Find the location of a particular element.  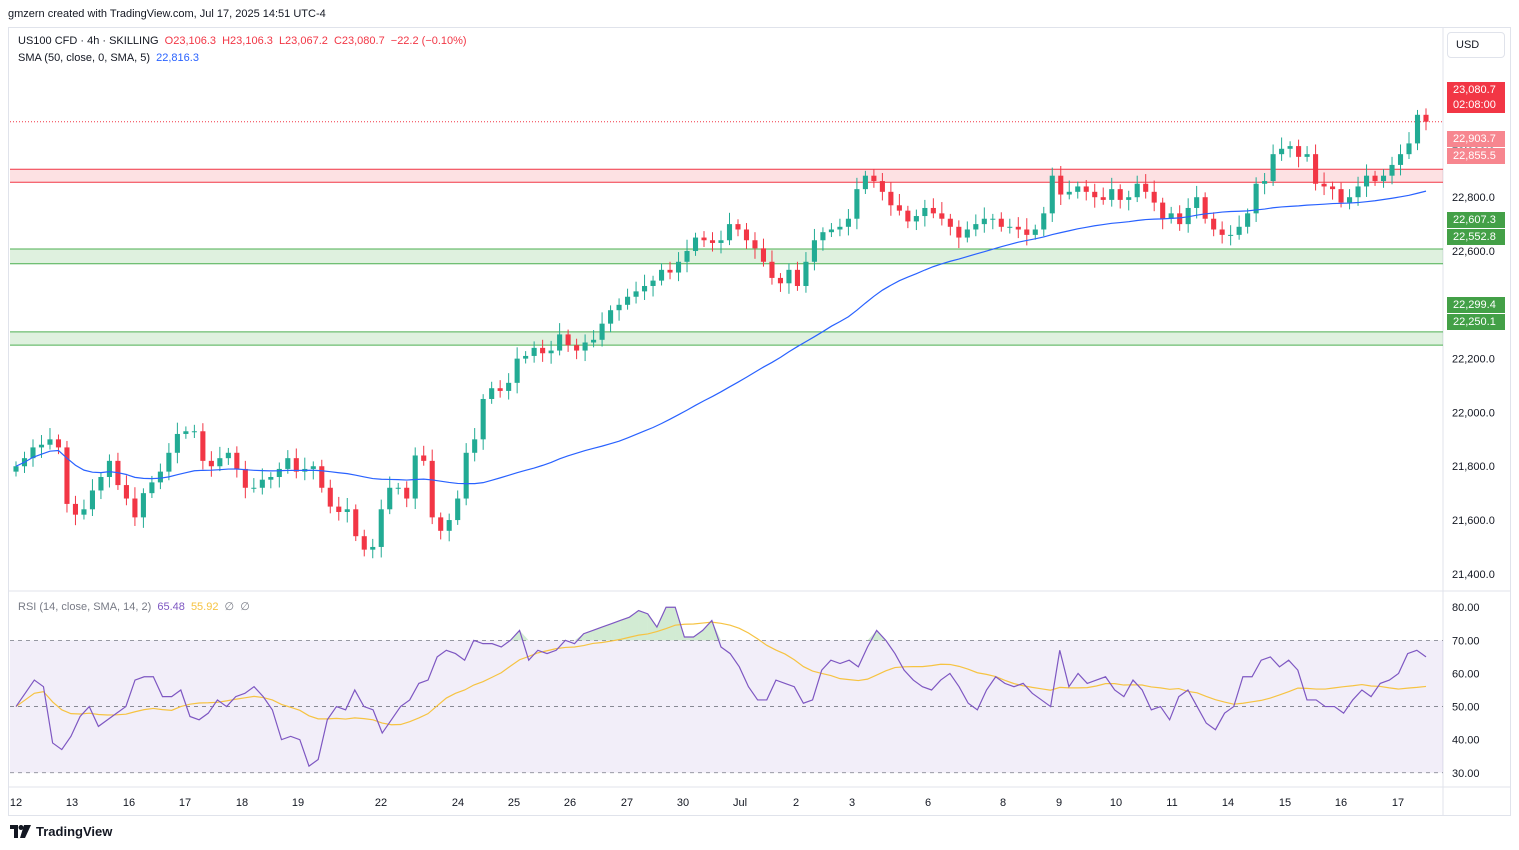

rsi-tick-label: 30.00 is located at coordinates (1466, 774).